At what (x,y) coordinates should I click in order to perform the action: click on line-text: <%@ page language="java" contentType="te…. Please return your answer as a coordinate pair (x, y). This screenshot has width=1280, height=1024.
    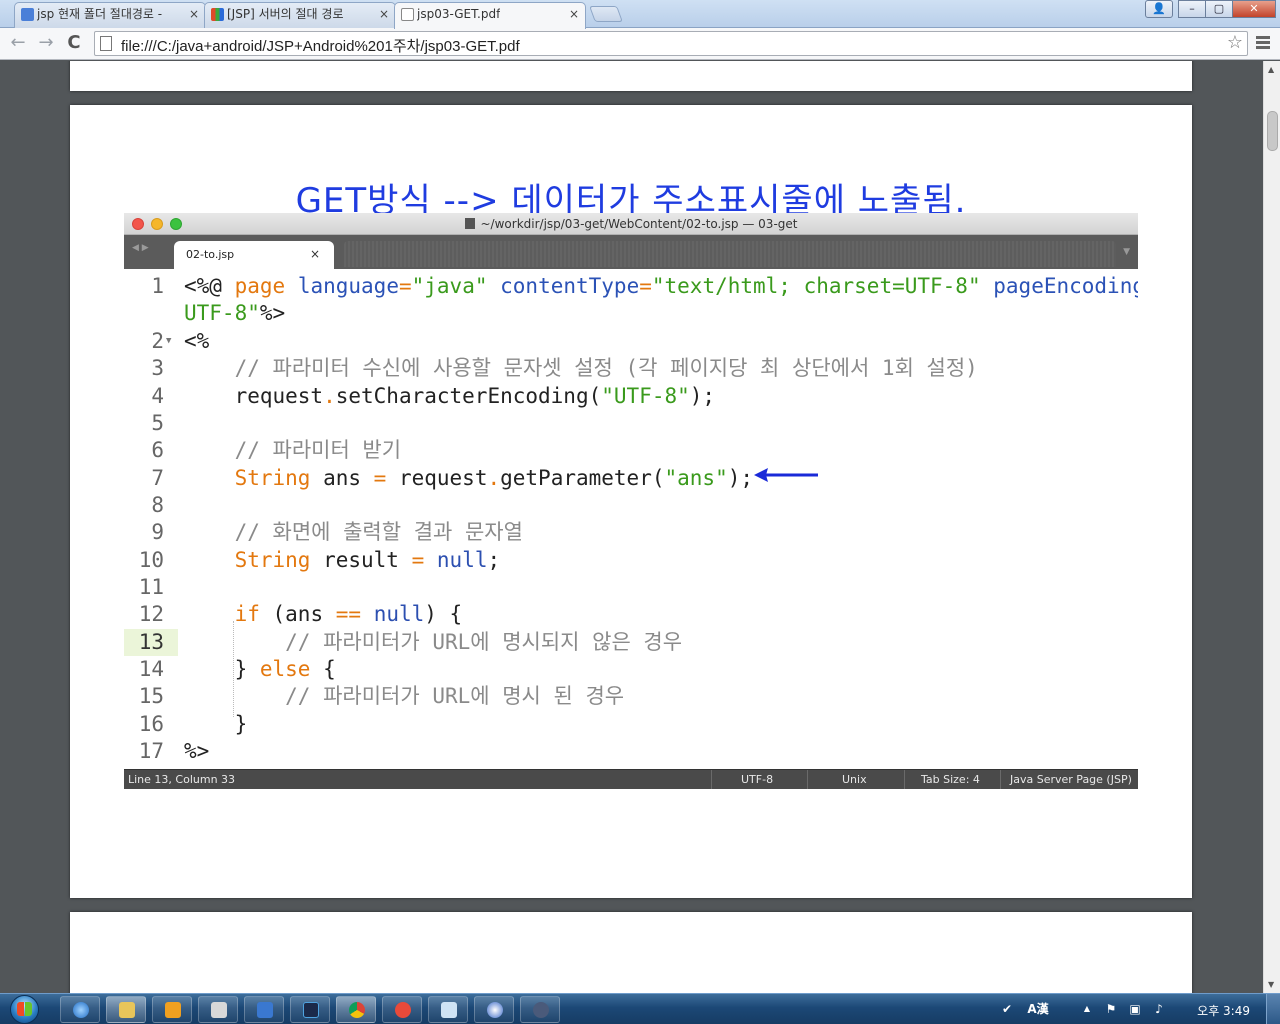
    Looking at the image, I should click on (661, 286).